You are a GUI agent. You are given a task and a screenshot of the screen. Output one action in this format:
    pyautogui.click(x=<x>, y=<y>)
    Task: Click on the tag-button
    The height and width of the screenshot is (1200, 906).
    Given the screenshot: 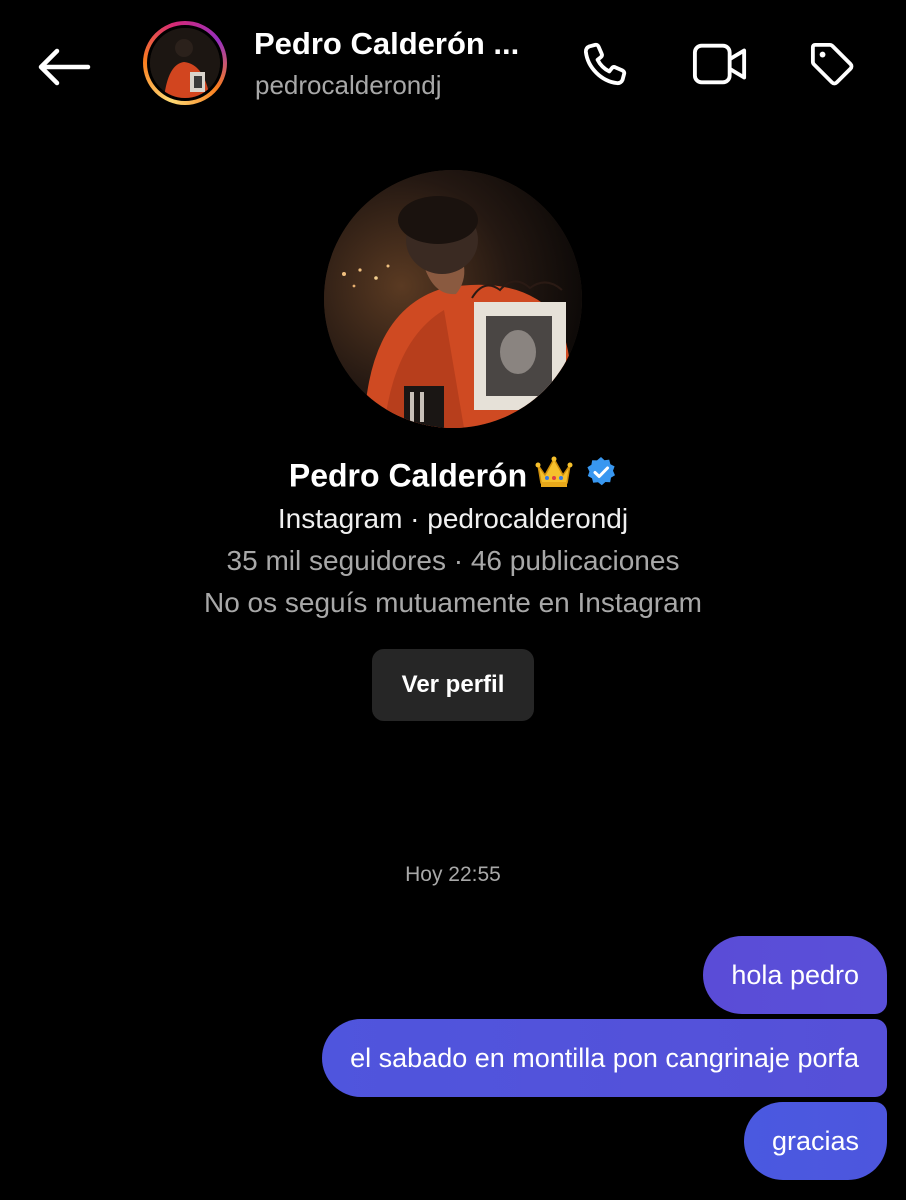 What is the action you would take?
    pyautogui.click(x=832, y=64)
    